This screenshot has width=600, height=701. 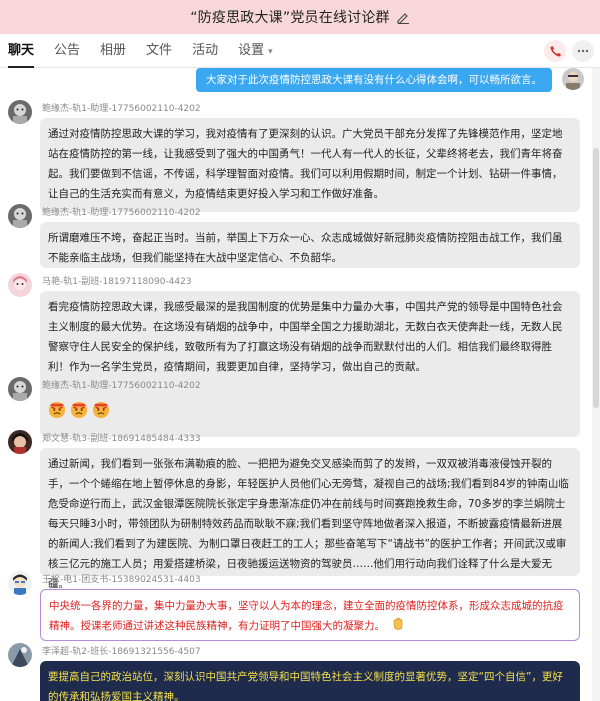 I want to click on tab-activities: 活动, so click(x=205, y=51).